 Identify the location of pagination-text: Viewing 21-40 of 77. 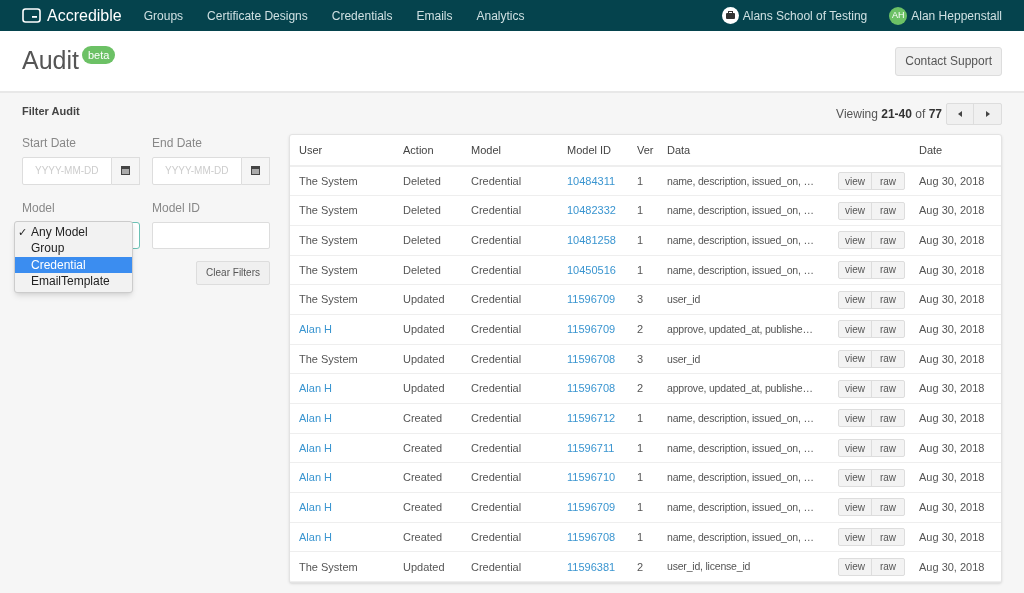
(889, 114).